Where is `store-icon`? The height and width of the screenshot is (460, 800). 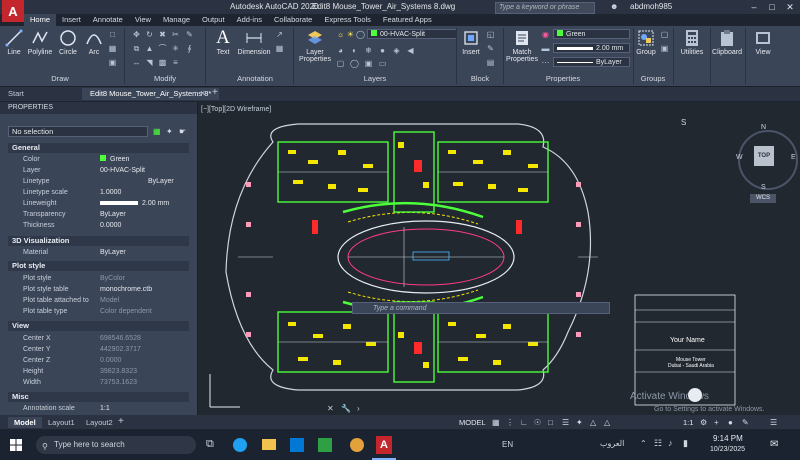 store-icon is located at coordinates (297, 445).